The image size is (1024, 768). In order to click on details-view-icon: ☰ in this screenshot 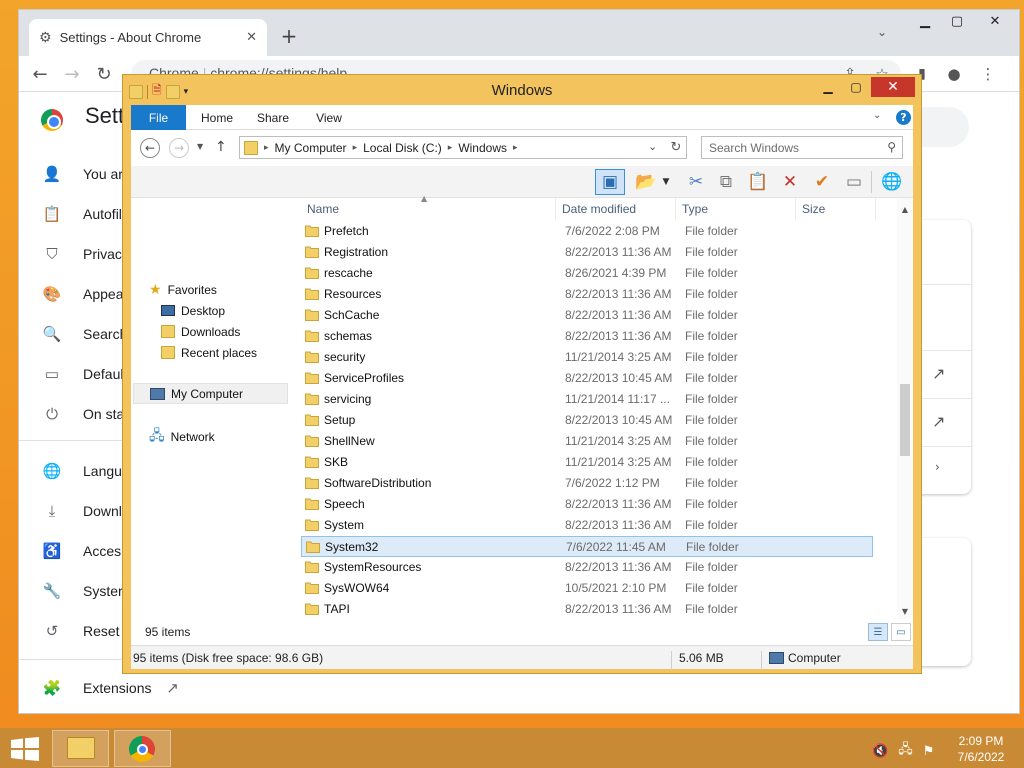, I will do `click(878, 632)`.